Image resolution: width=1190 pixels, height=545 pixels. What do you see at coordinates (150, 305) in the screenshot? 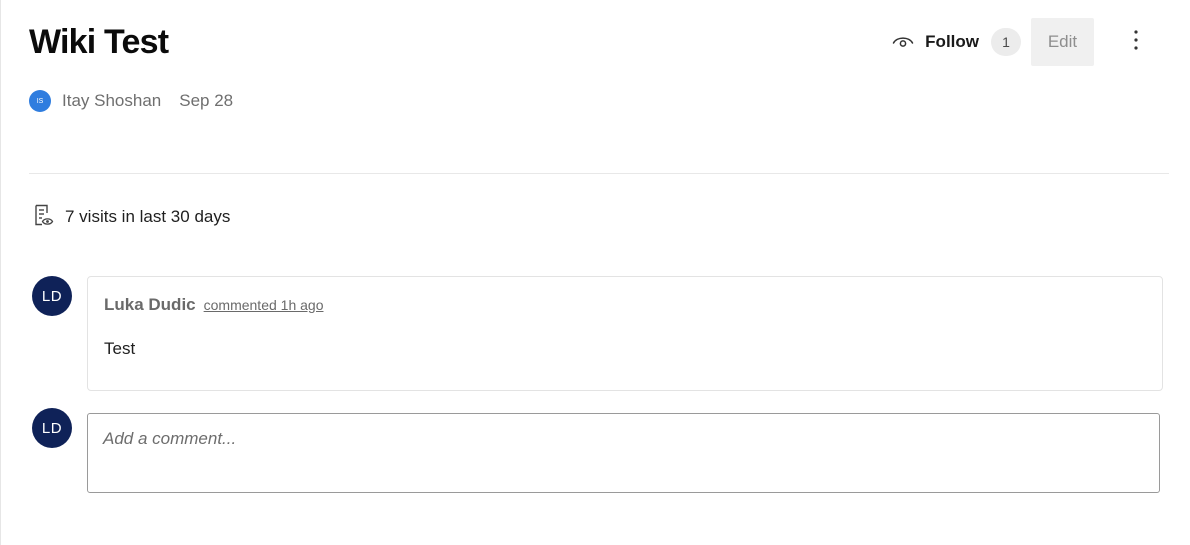
I see `commenter-name: Luka Dudic` at bounding box center [150, 305].